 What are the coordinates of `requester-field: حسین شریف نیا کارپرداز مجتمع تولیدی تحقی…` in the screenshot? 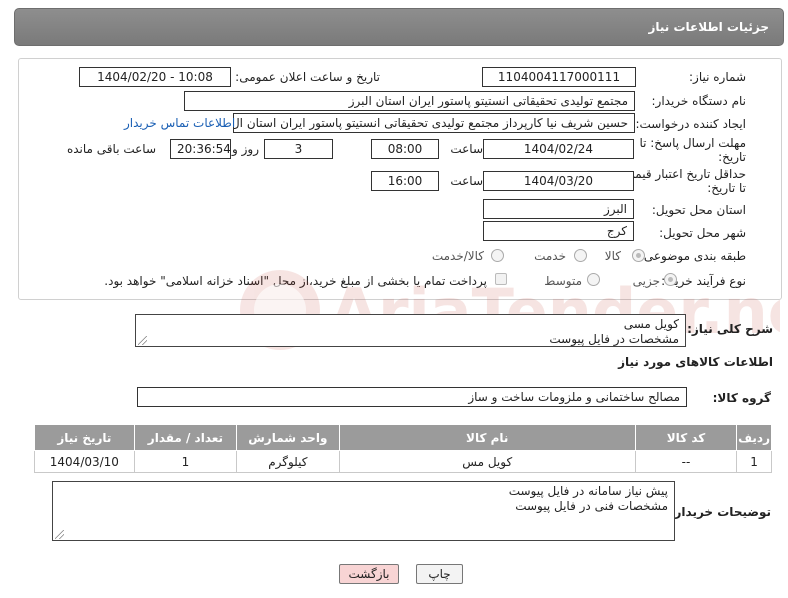 It's located at (434, 123).